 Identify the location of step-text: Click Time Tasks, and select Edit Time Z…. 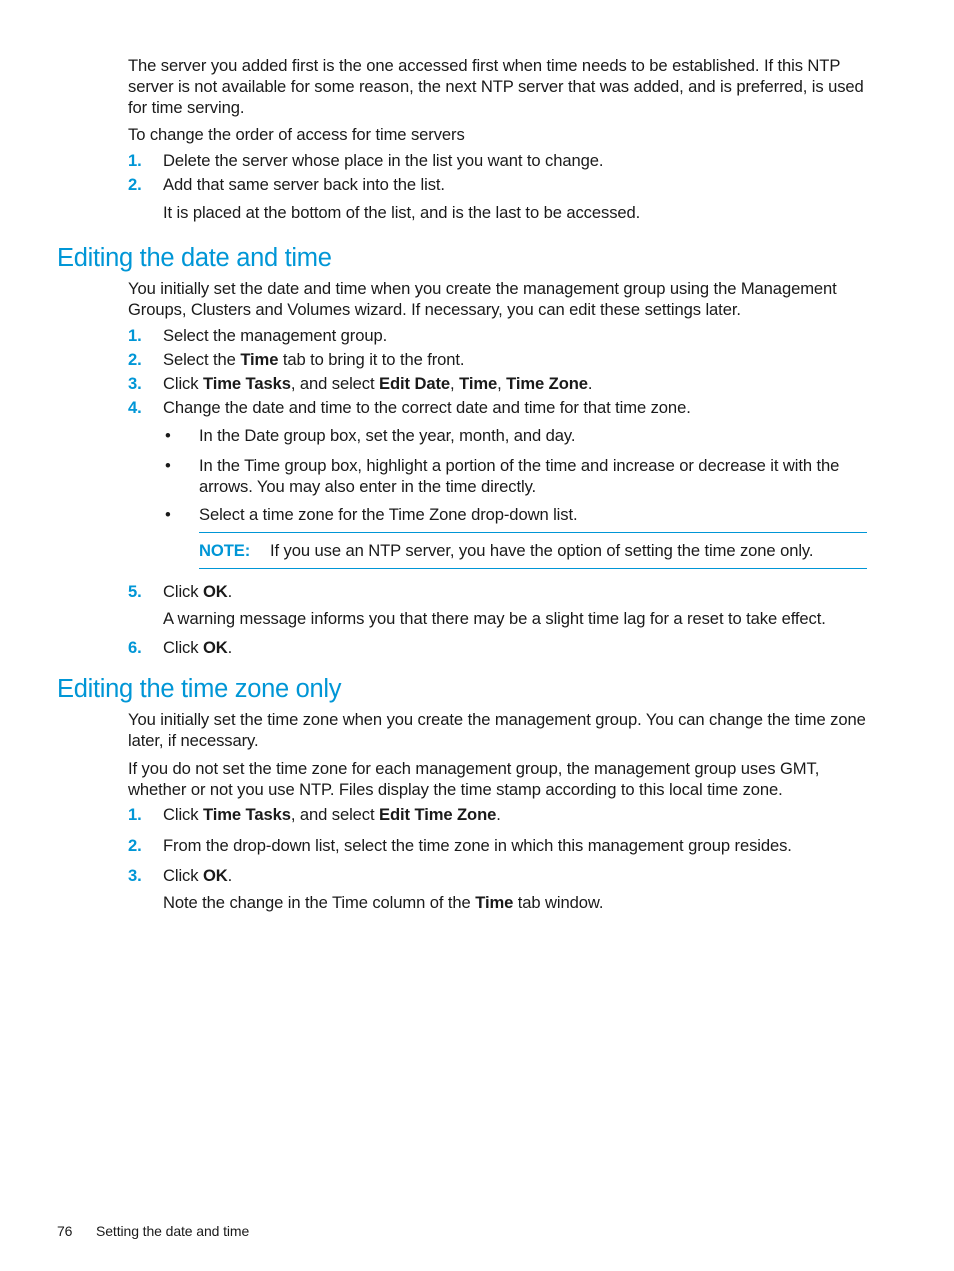
(516, 814).